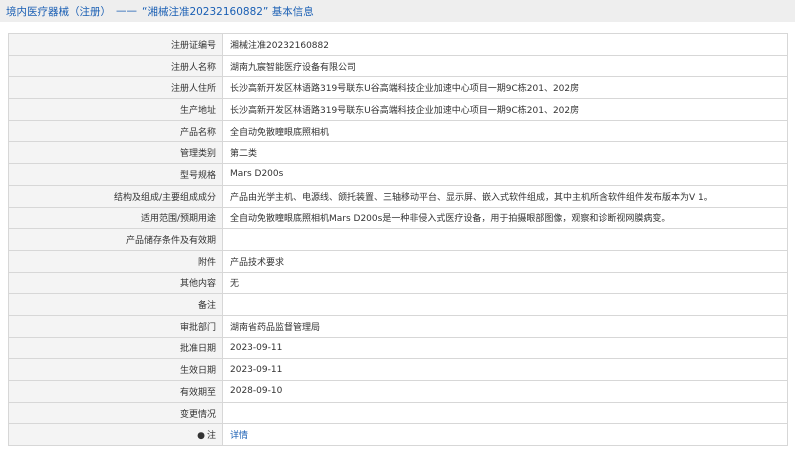 The width and height of the screenshot is (795, 471). What do you see at coordinates (115, 44) in the screenshot?
I see `field-label: 注册证编号` at bounding box center [115, 44].